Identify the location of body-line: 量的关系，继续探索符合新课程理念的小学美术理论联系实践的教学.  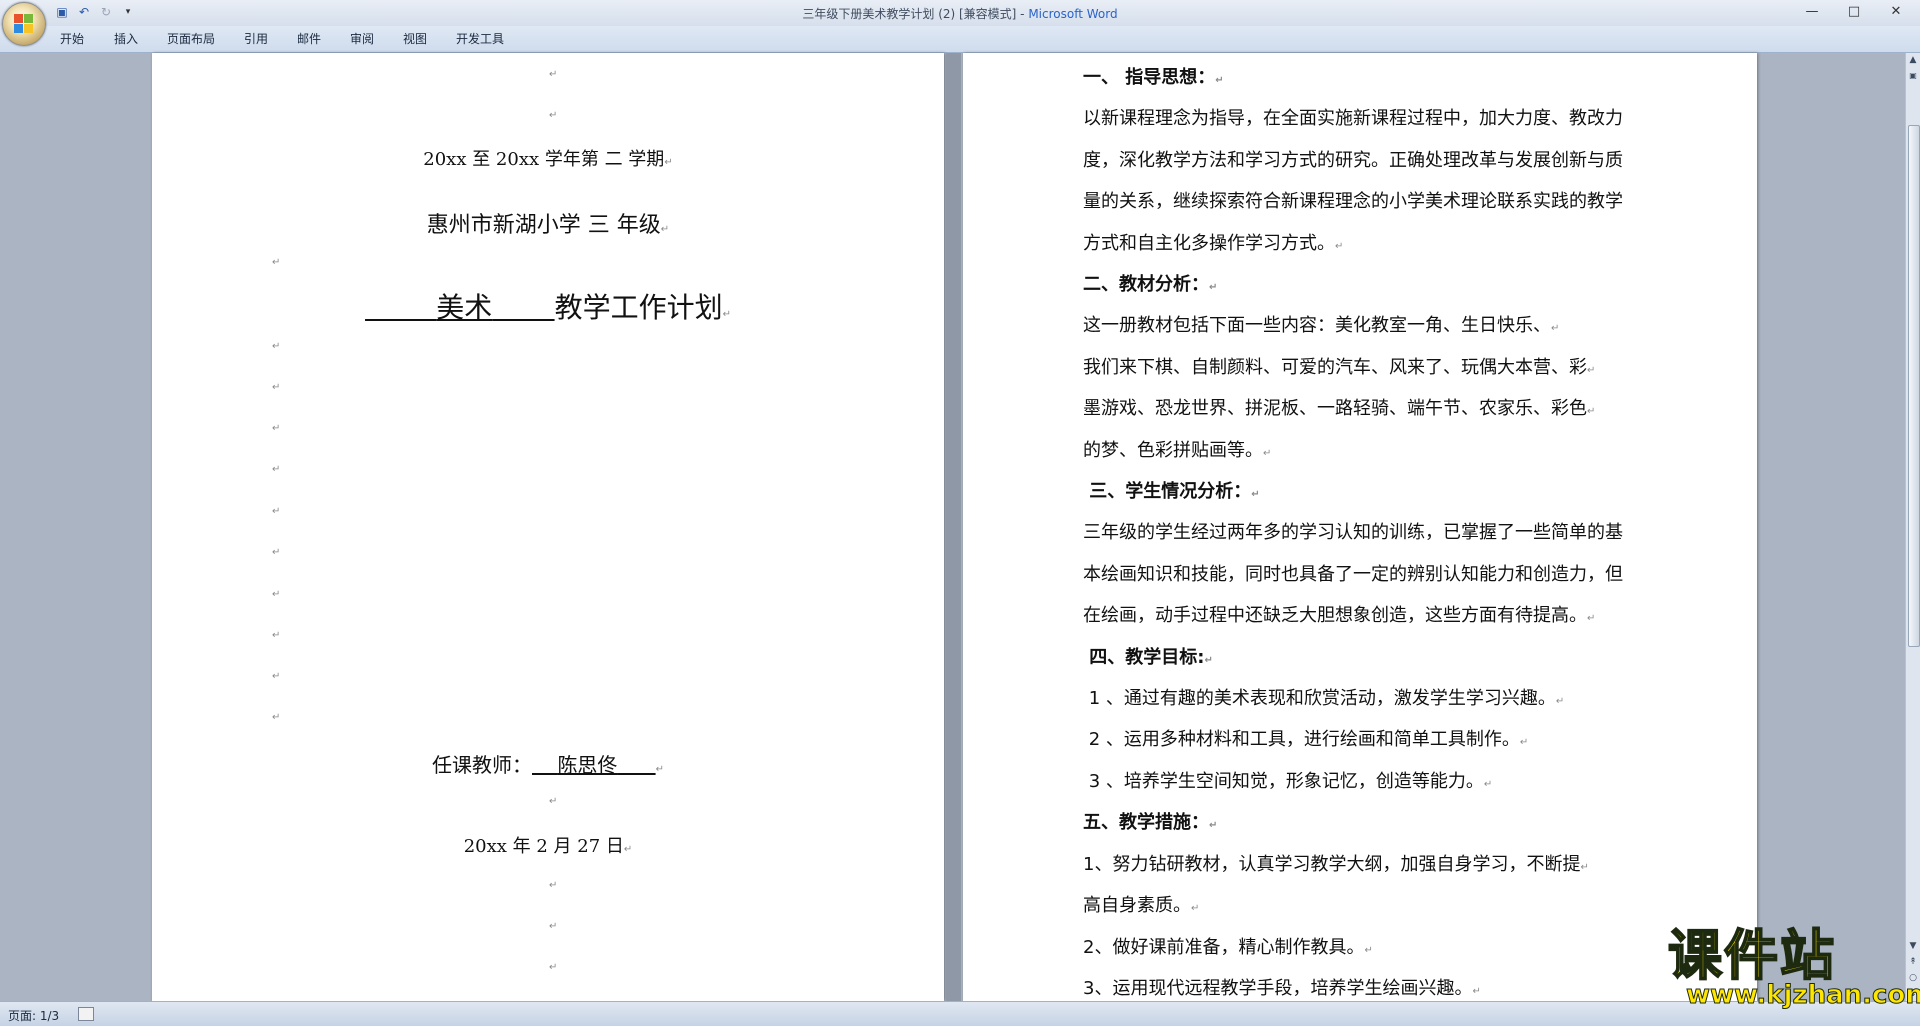
(1353, 201).